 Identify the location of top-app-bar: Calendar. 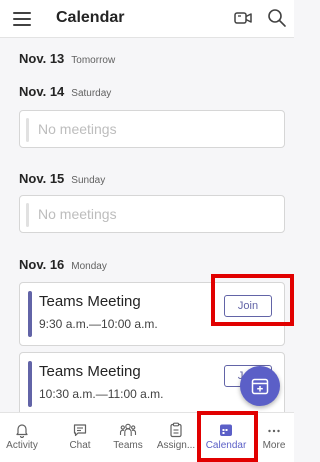
(147, 19).